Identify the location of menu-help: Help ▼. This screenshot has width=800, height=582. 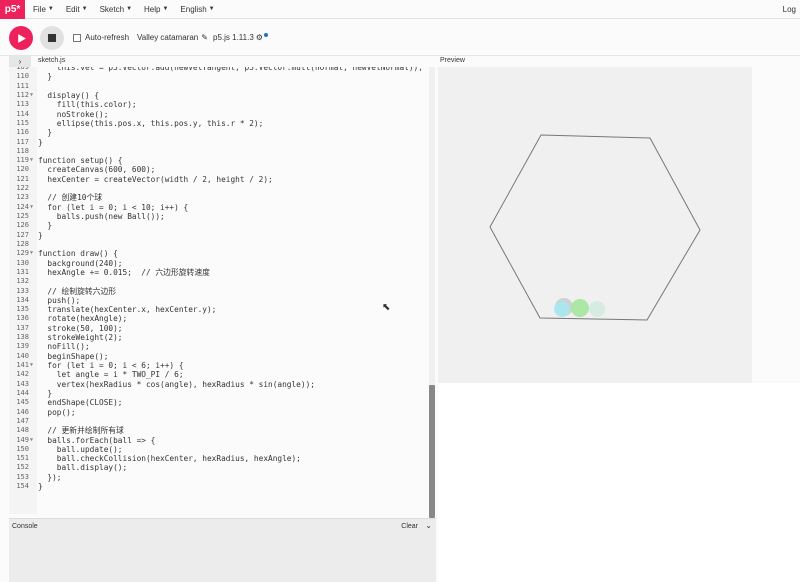
(156, 9).